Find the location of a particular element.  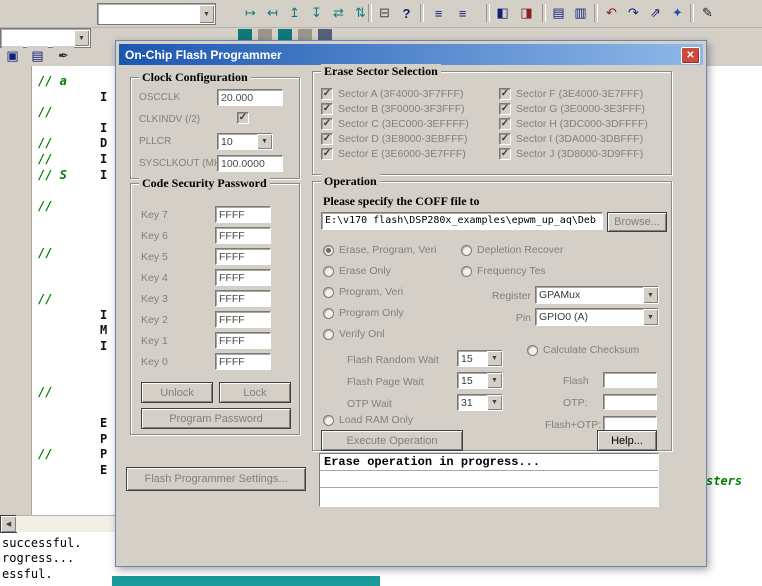

key2-field: FFFF is located at coordinates (243, 319).